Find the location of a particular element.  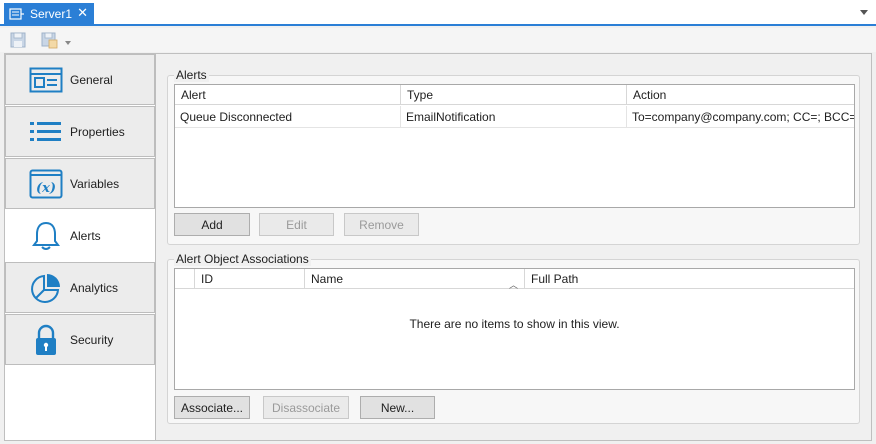

associations-grid-header: ID Name ︿ Full Path is located at coordinates (514, 279).